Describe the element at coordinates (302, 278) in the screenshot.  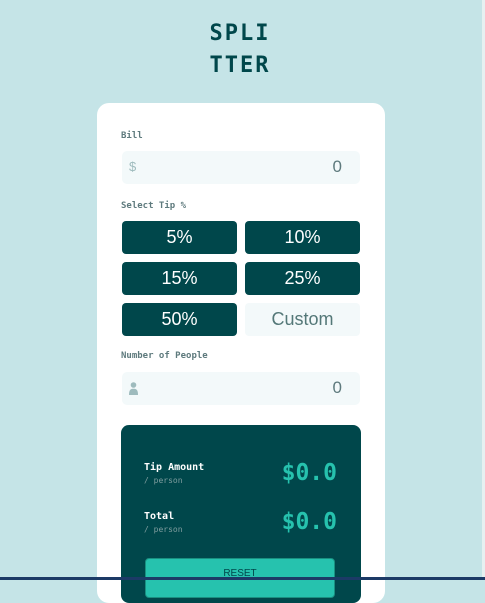
I see `tip-button-25: 25%` at that location.